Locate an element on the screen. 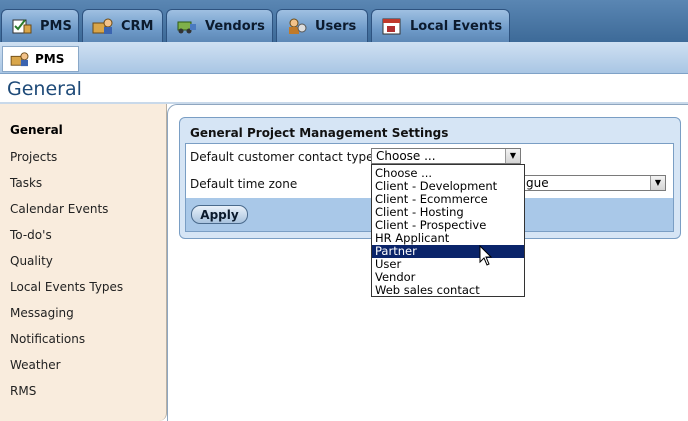 The image size is (688, 421). tab-label: PMS is located at coordinates (56, 26).